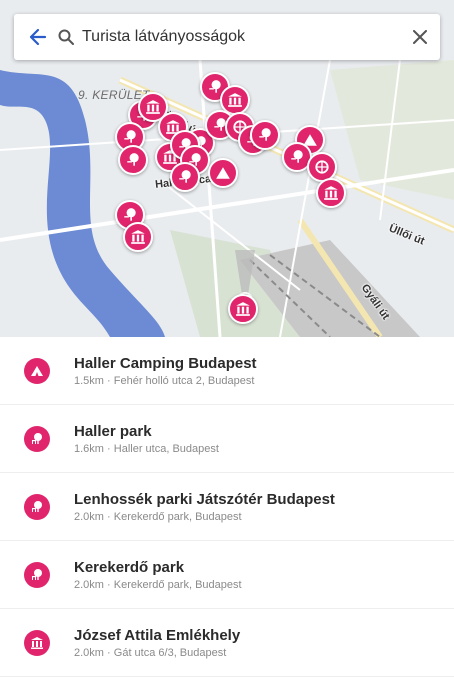 This screenshot has height=677, width=454. I want to click on result-title: Haller park, so click(113, 431).